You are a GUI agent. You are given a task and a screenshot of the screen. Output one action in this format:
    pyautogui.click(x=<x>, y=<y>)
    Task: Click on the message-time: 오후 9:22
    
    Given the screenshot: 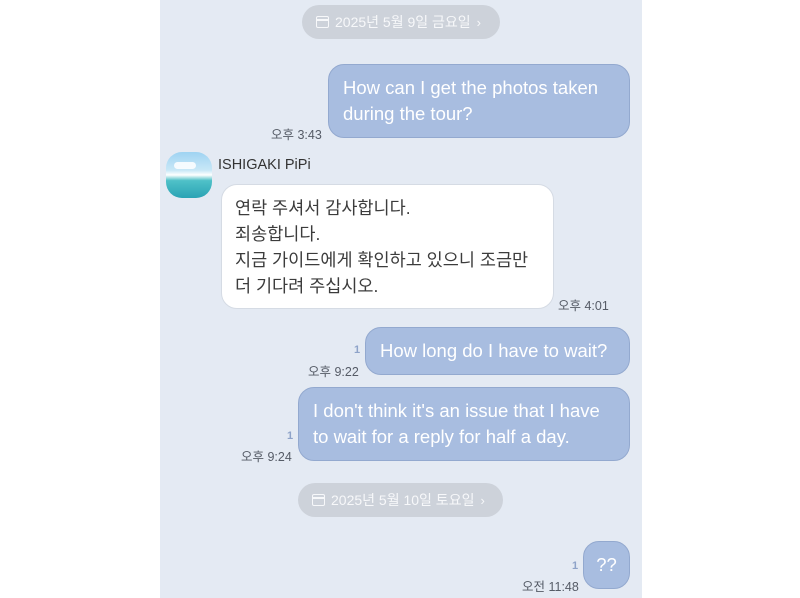 What is the action you would take?
    pyautogui.click(x=333, y=372)
    